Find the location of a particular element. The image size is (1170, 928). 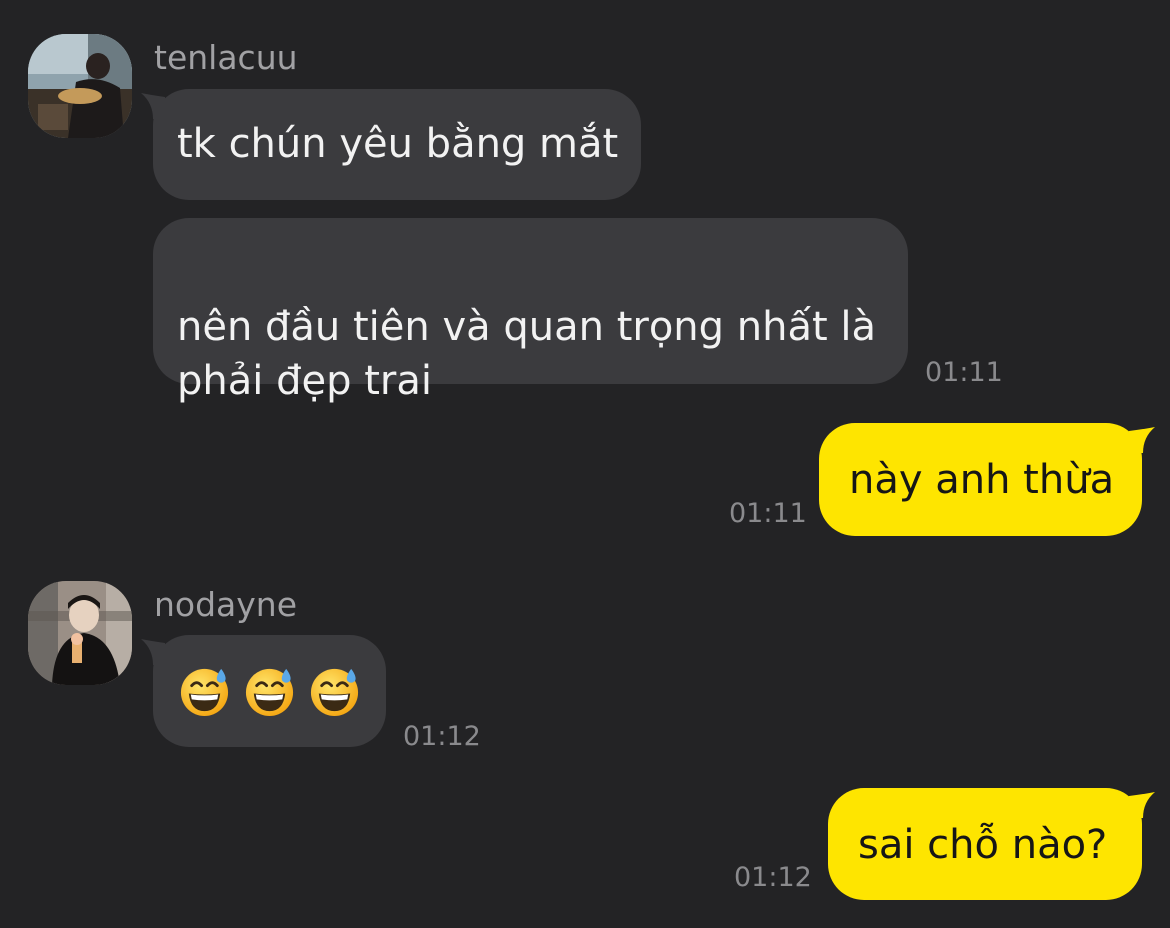

message-bubble is located at coordinates (263, 691).